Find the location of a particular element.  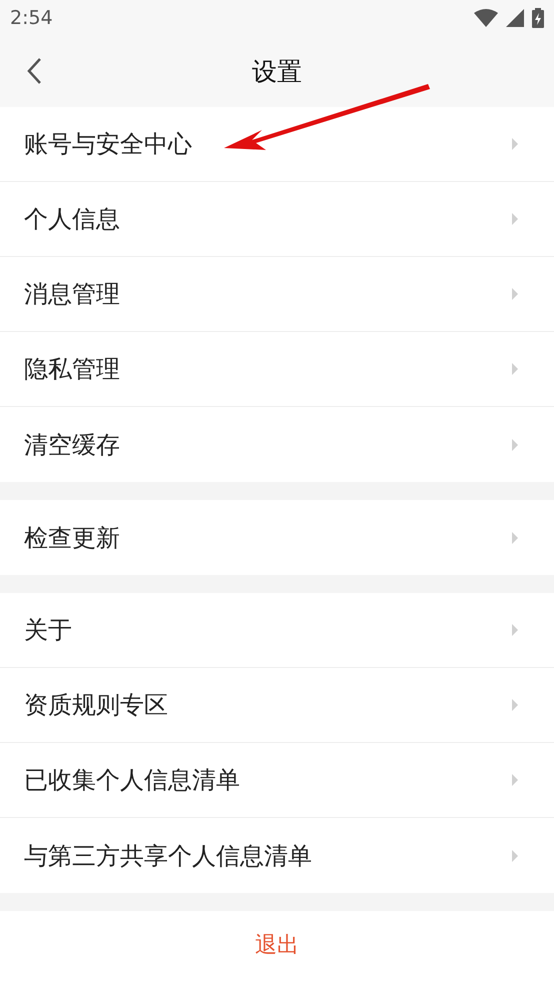

settings-item: 资质规则专区 is located at coordinates (277, 705).